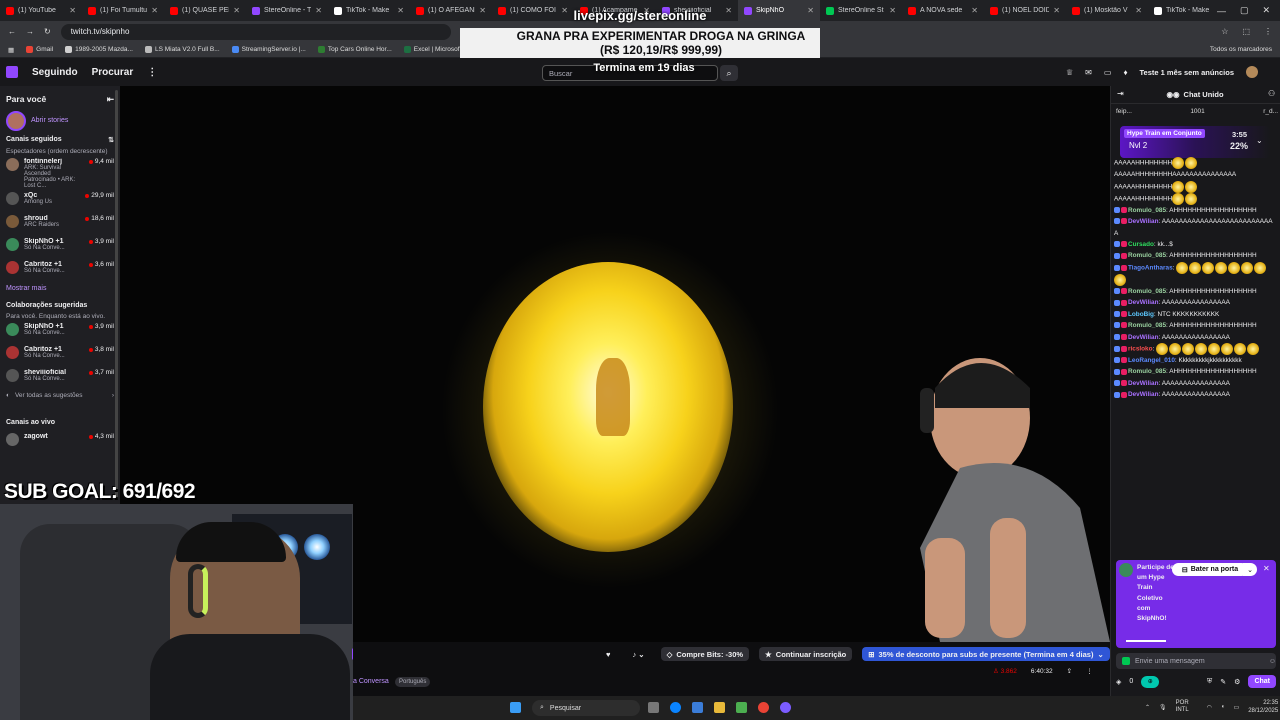 The width and height of the screenshot is (1280, 720). Describe the element at coordinates (1187, 72) in the screenshot. I see `prime-button: Teste 1 mês sem anúncios` at that location.